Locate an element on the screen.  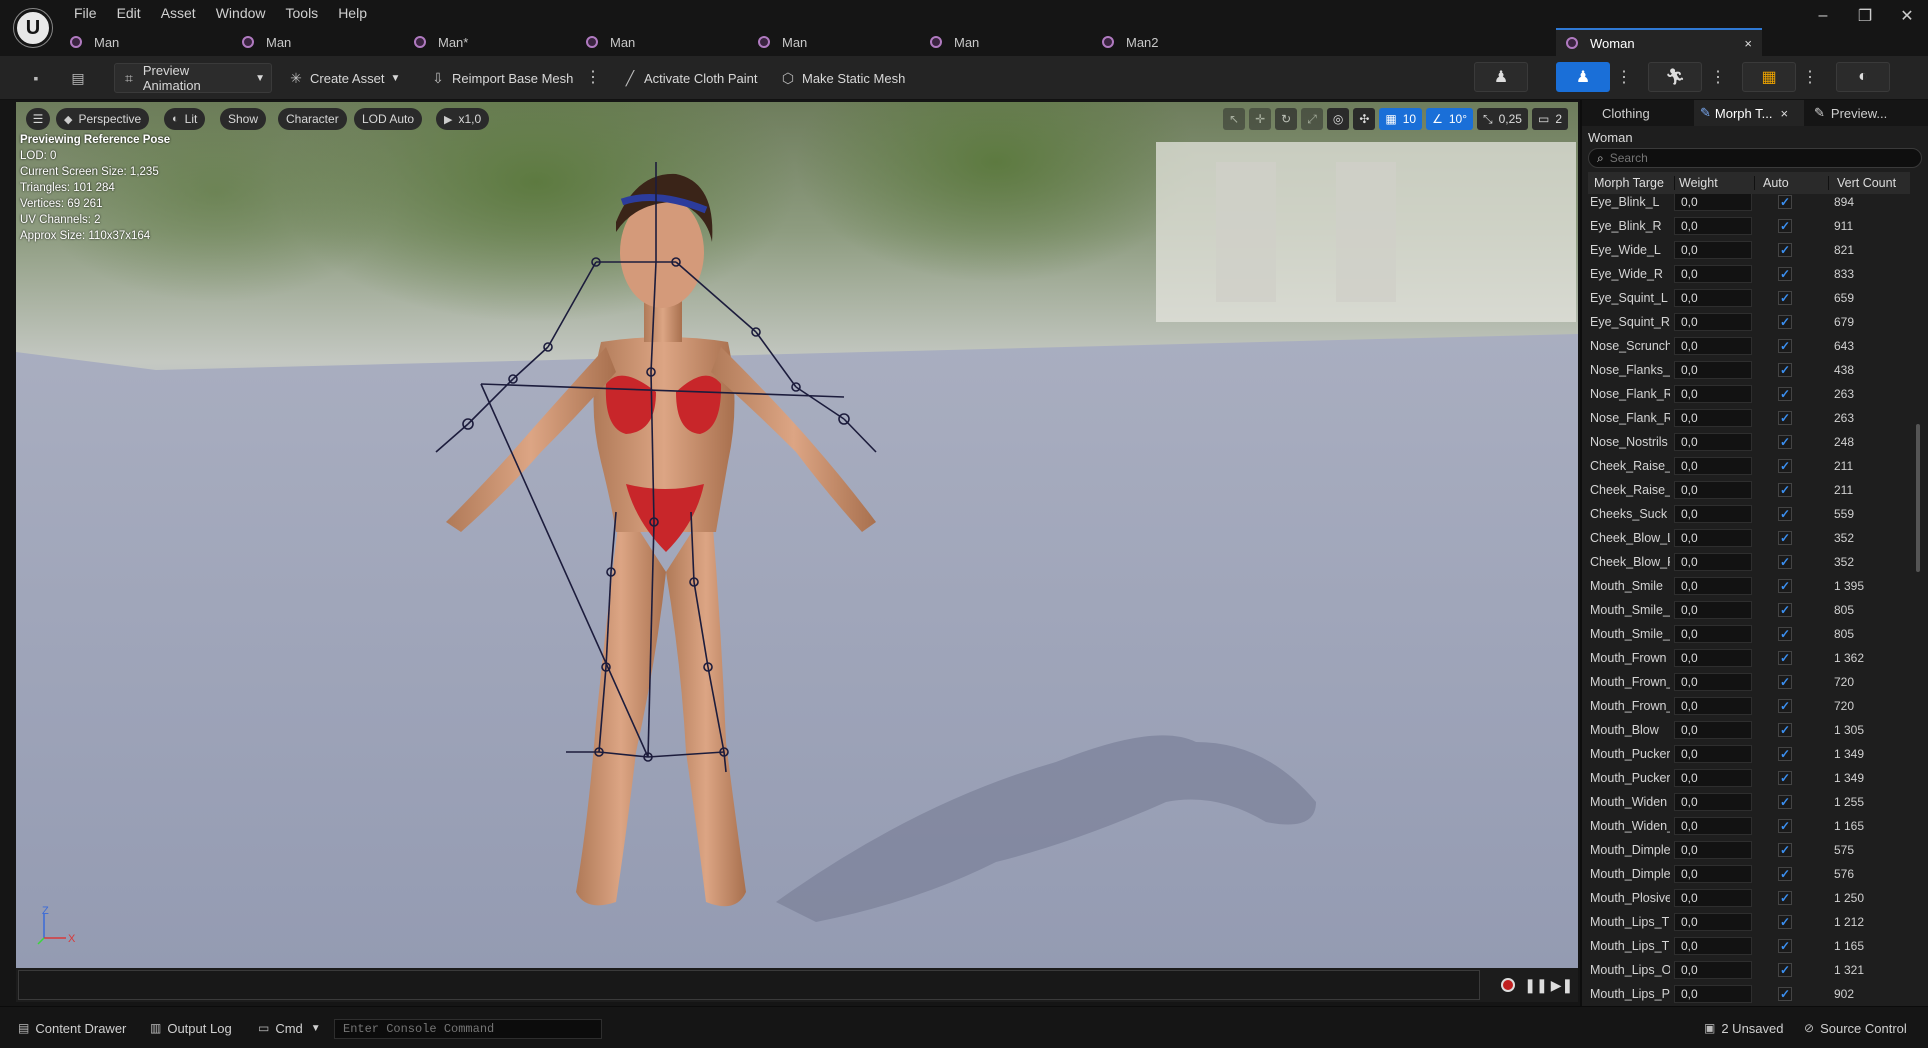
table-row: Mouth_Plosive 0,0 ✓ 1 250 is located at coordinates (1749, 898).